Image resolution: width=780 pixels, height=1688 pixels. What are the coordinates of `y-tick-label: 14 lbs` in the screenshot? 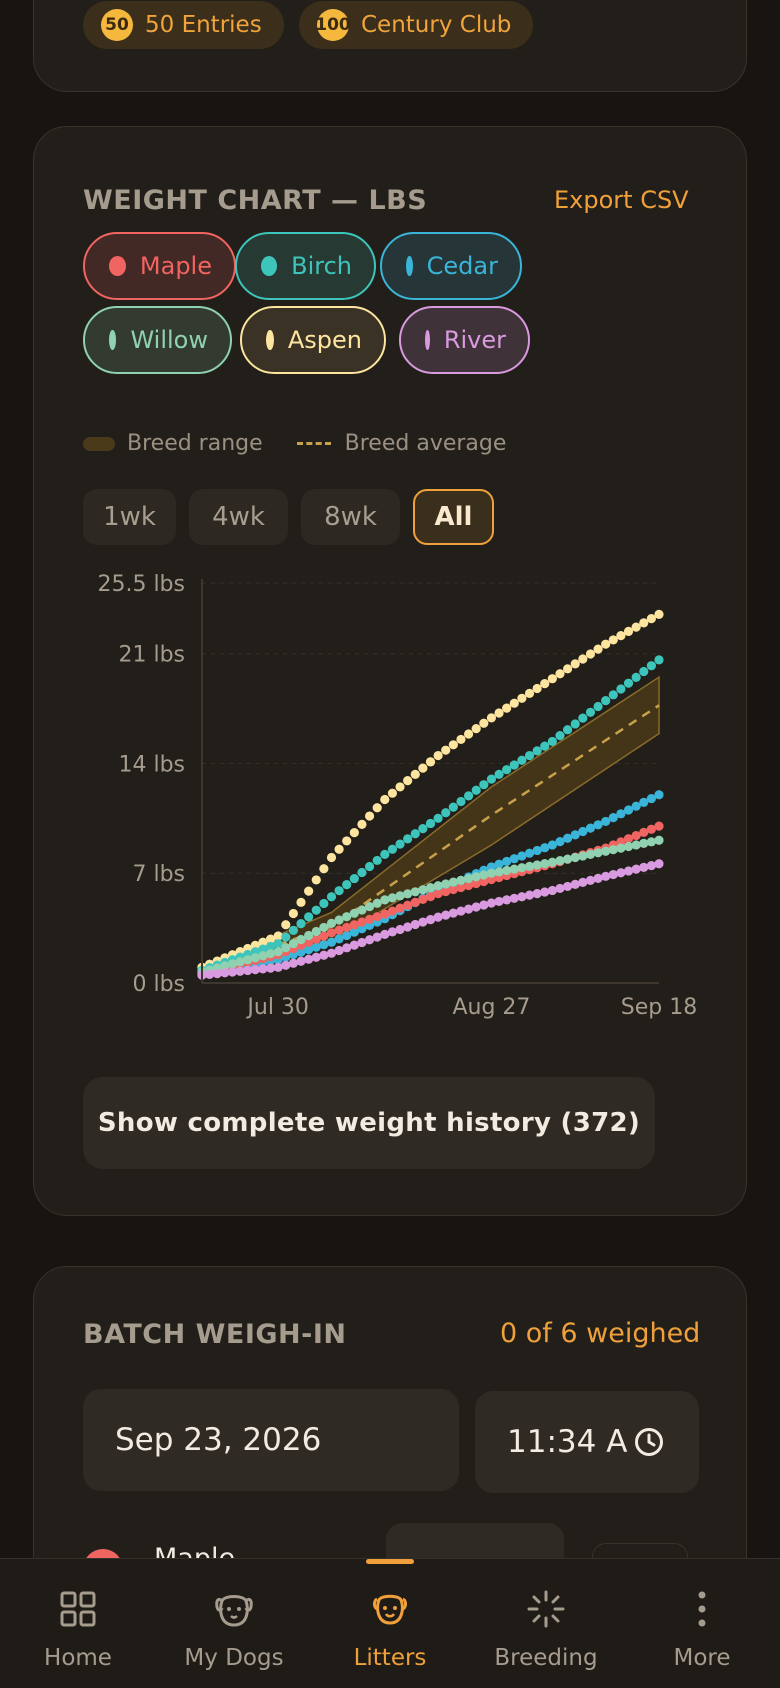 It's located at (151, 764).